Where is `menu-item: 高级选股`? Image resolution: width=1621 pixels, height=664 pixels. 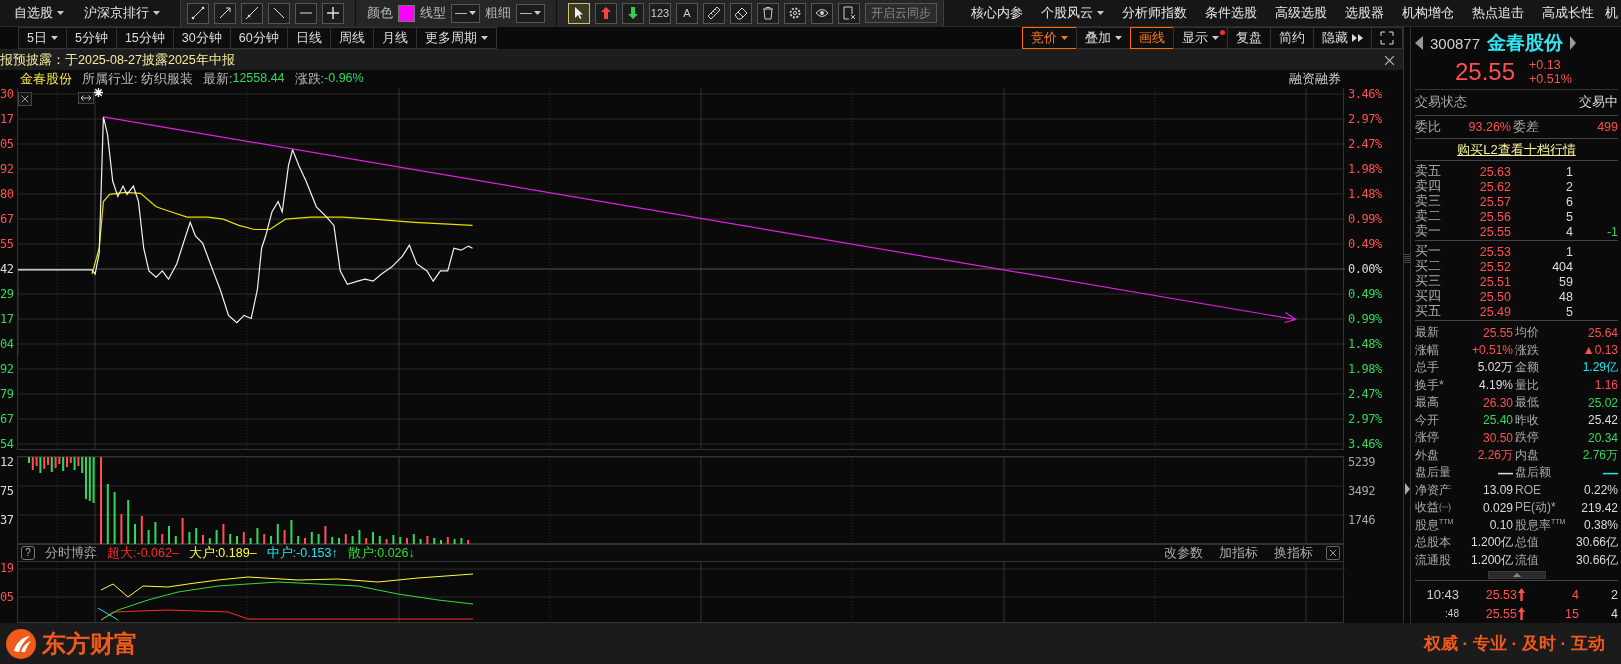 menu-item: 高级选股 is located at coordinates (1301, 13).